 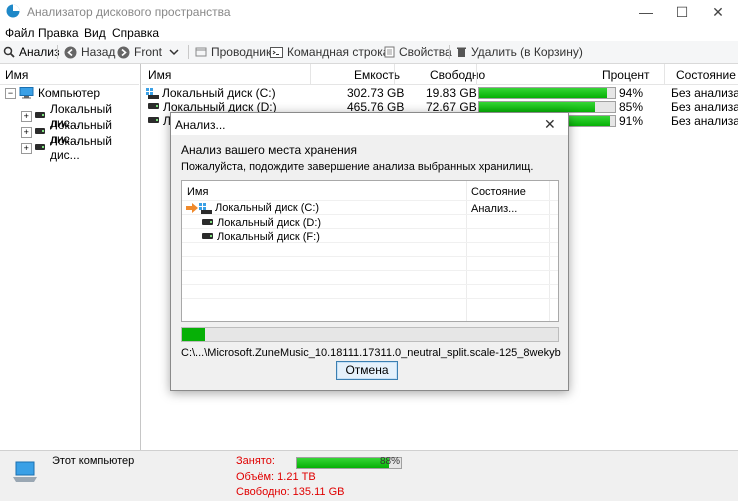 What do you see at coordinates (440, 74) in the screenshot?
I see `table-header: Имя Емкость Свободно Процент Состояние` at bounding box center [440, 74].